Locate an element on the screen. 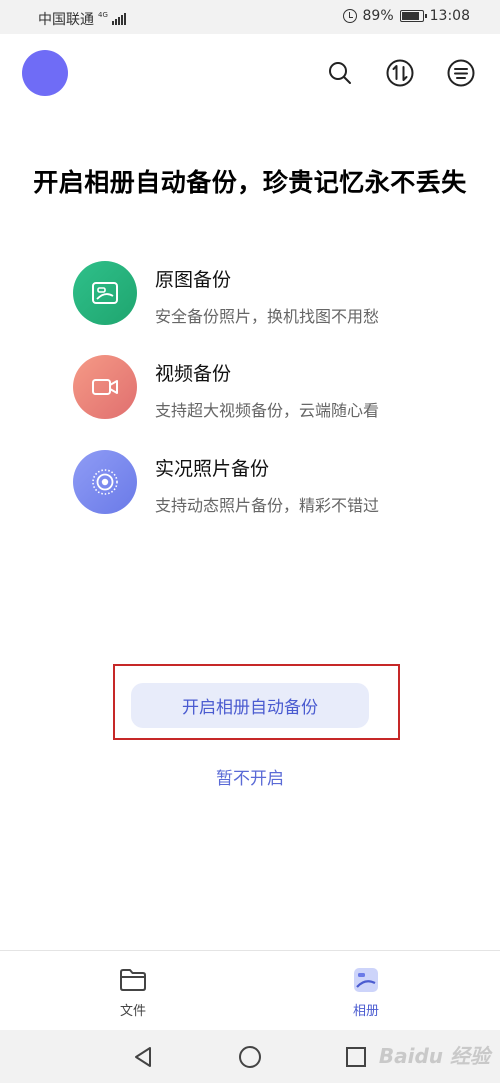  search-icon is located at coordinates (340, 73).